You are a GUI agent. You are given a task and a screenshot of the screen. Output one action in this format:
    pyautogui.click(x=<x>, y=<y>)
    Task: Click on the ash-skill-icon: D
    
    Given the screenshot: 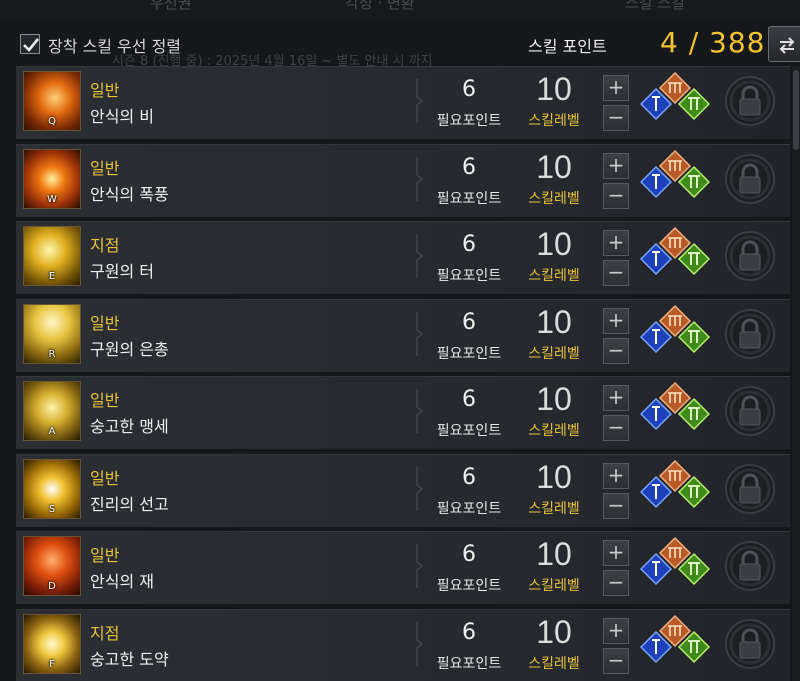 What is the action you would take?
    pyautogui.click(x=52, y=566)
    